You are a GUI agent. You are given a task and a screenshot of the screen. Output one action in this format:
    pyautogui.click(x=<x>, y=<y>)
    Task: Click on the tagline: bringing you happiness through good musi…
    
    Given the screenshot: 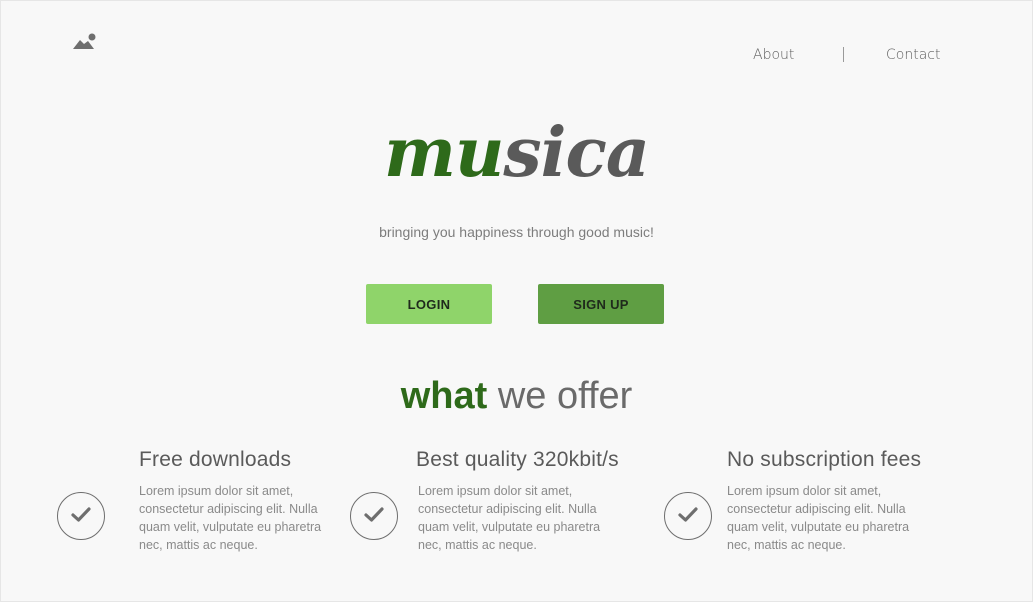 What is the action you would take?
    pyautogui.click(x=516, y=232)
    